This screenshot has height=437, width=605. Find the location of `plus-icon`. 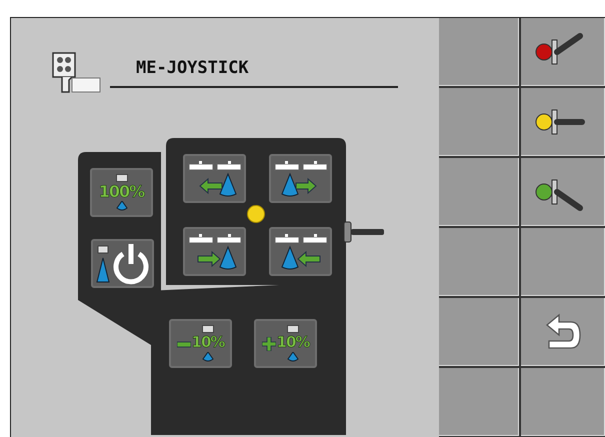

plus-icon is located at coordinates (269, 343).